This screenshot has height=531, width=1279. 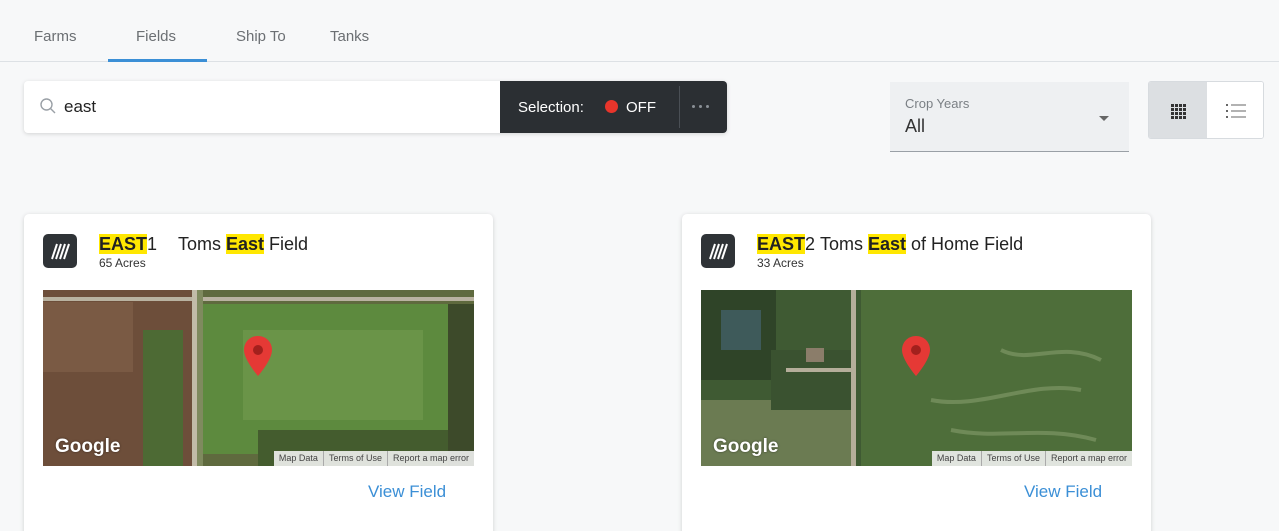 I want to click on selection-label: Selection:, so click(x=551, y=107).